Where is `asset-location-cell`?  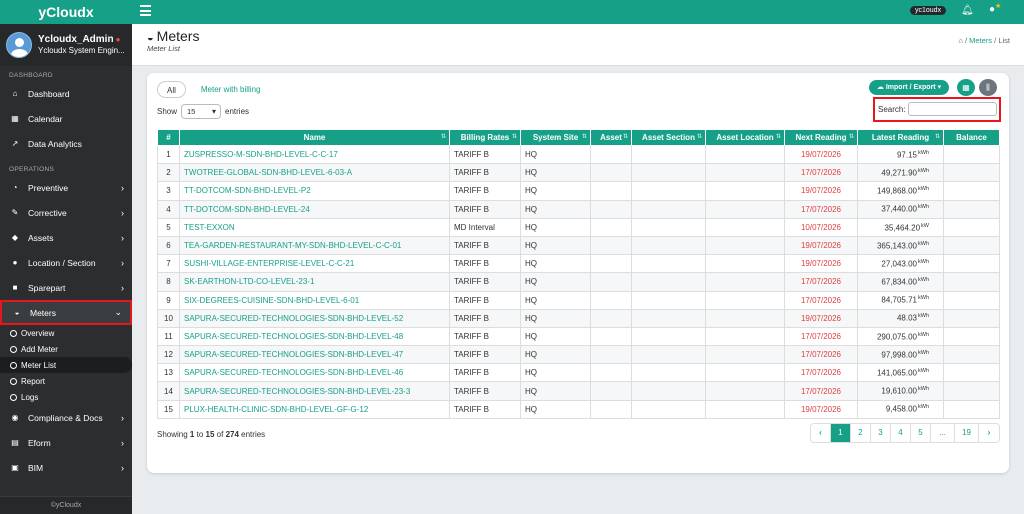
asset-location-cell is located at coordinates (745, 409).